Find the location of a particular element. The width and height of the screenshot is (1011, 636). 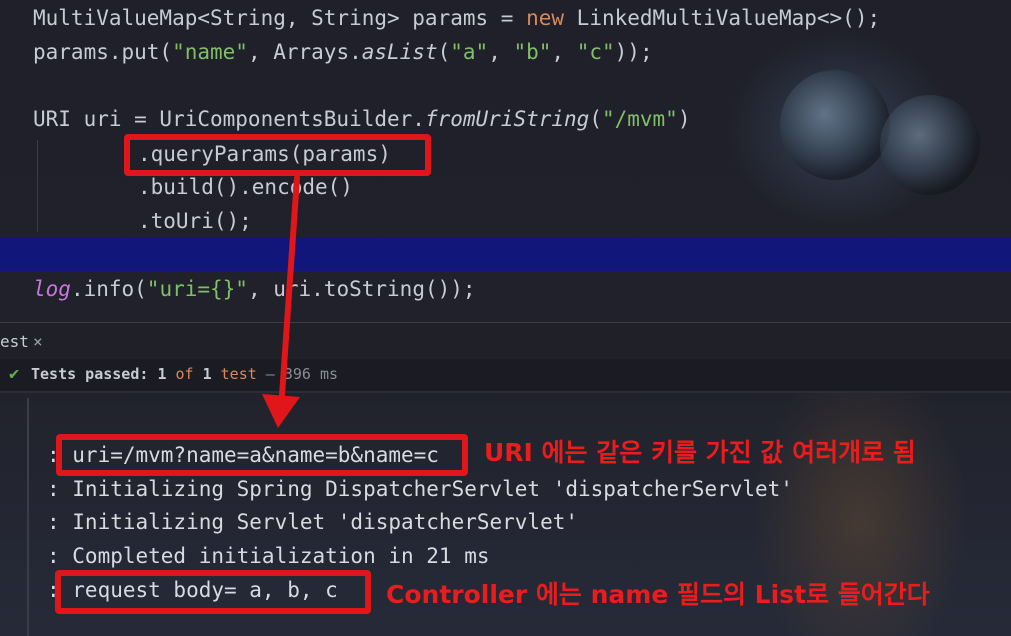

annotation-arrow is located at coordinates (281, 301).